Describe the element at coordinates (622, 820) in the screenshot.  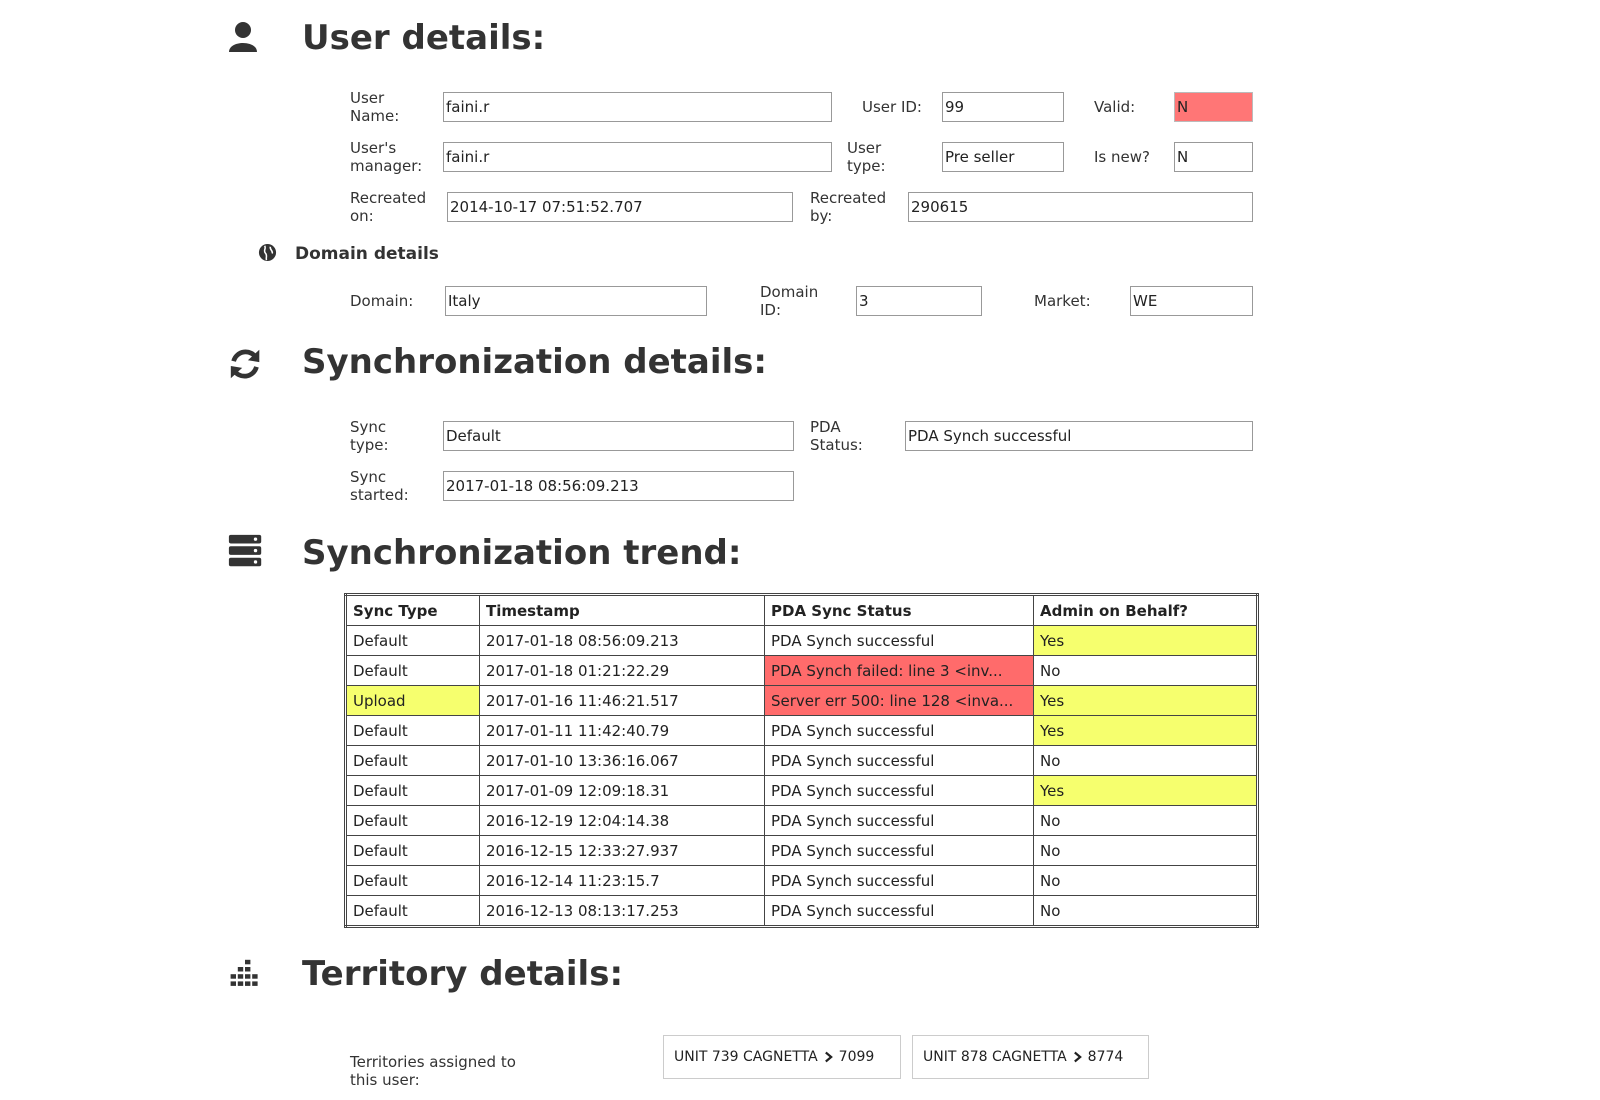
I see `timestamp-cell: 2016-12-19 12:04:14.38` at that location.